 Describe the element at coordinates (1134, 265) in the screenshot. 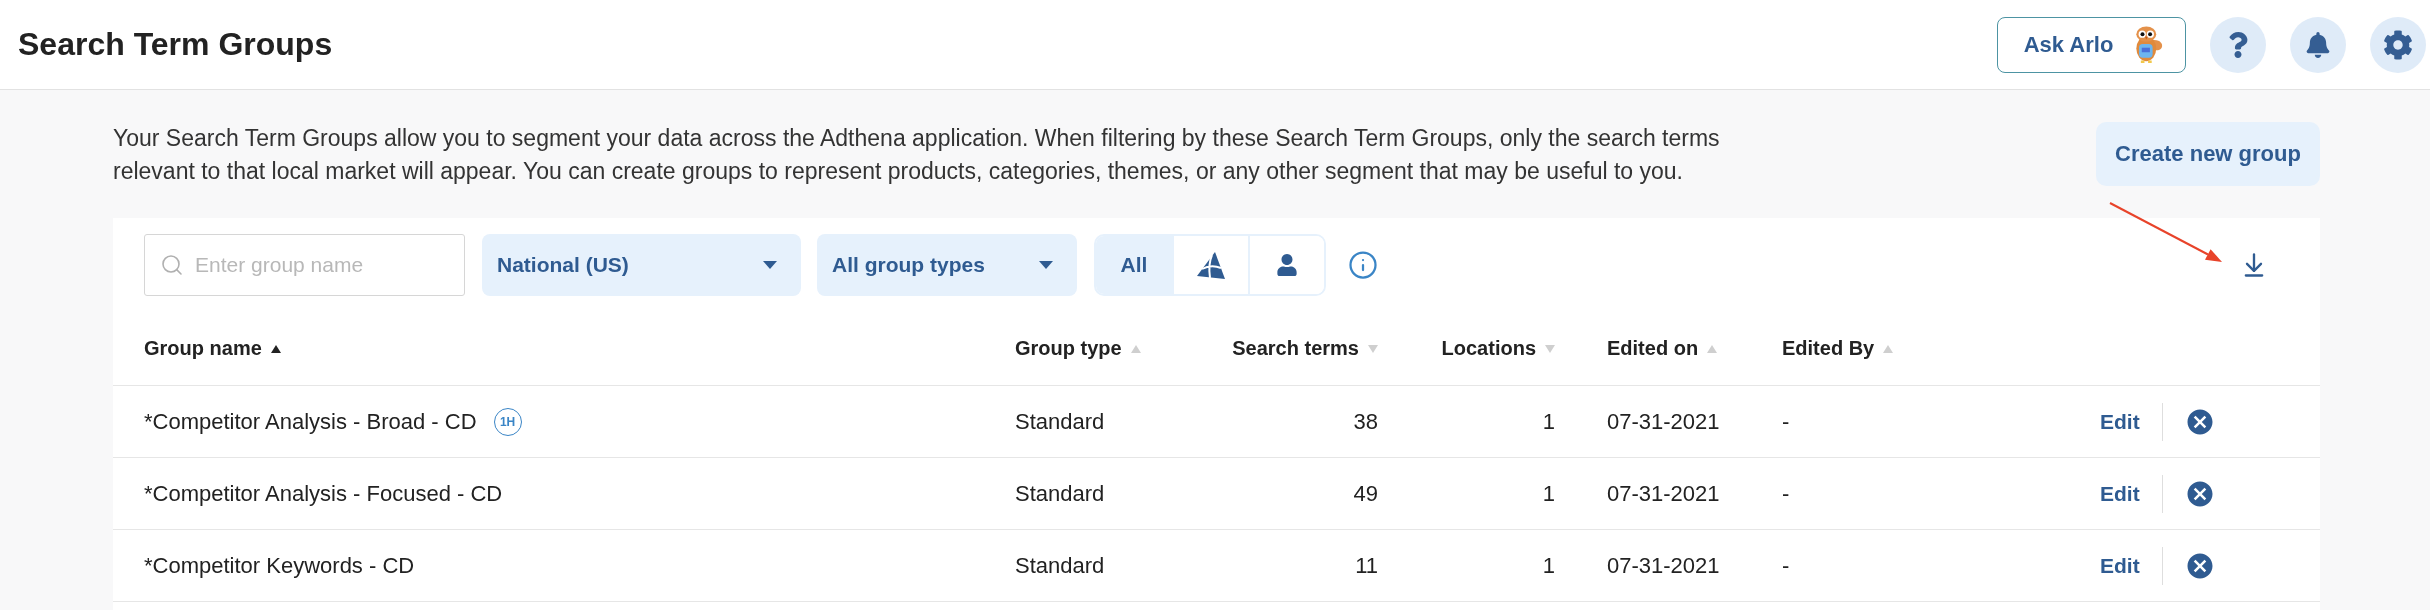

I see `view-toggle-button: All` at that location.